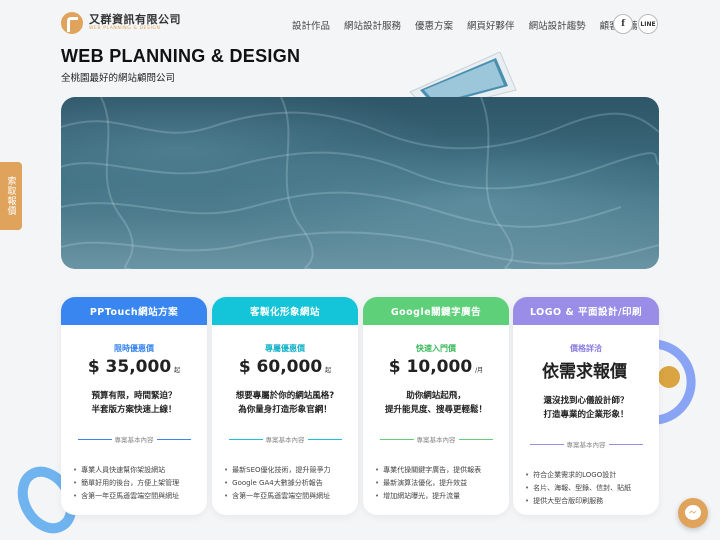  What do you see at coordinates (586, 311) in the screenshot?
I see `card-header: LOGO & 平面設計/印刷` at bounding box center [586, 311].